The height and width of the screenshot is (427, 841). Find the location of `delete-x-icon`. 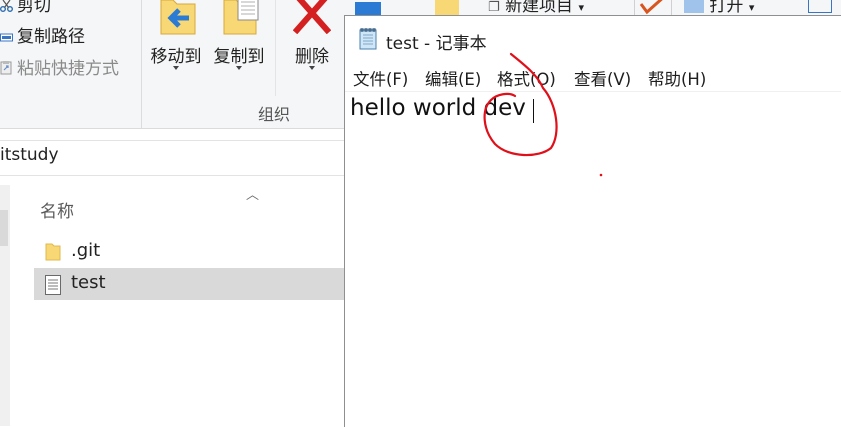

delete-x-icon is located at coordinates (312, 17).